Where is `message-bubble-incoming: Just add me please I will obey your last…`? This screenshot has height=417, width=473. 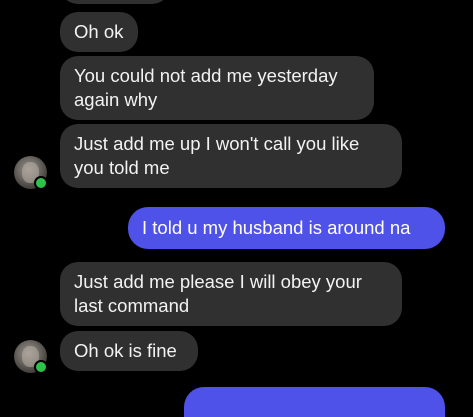
message-bubble-incoming: Just add me please I will obey your last… is located at coordinates (231, 294).